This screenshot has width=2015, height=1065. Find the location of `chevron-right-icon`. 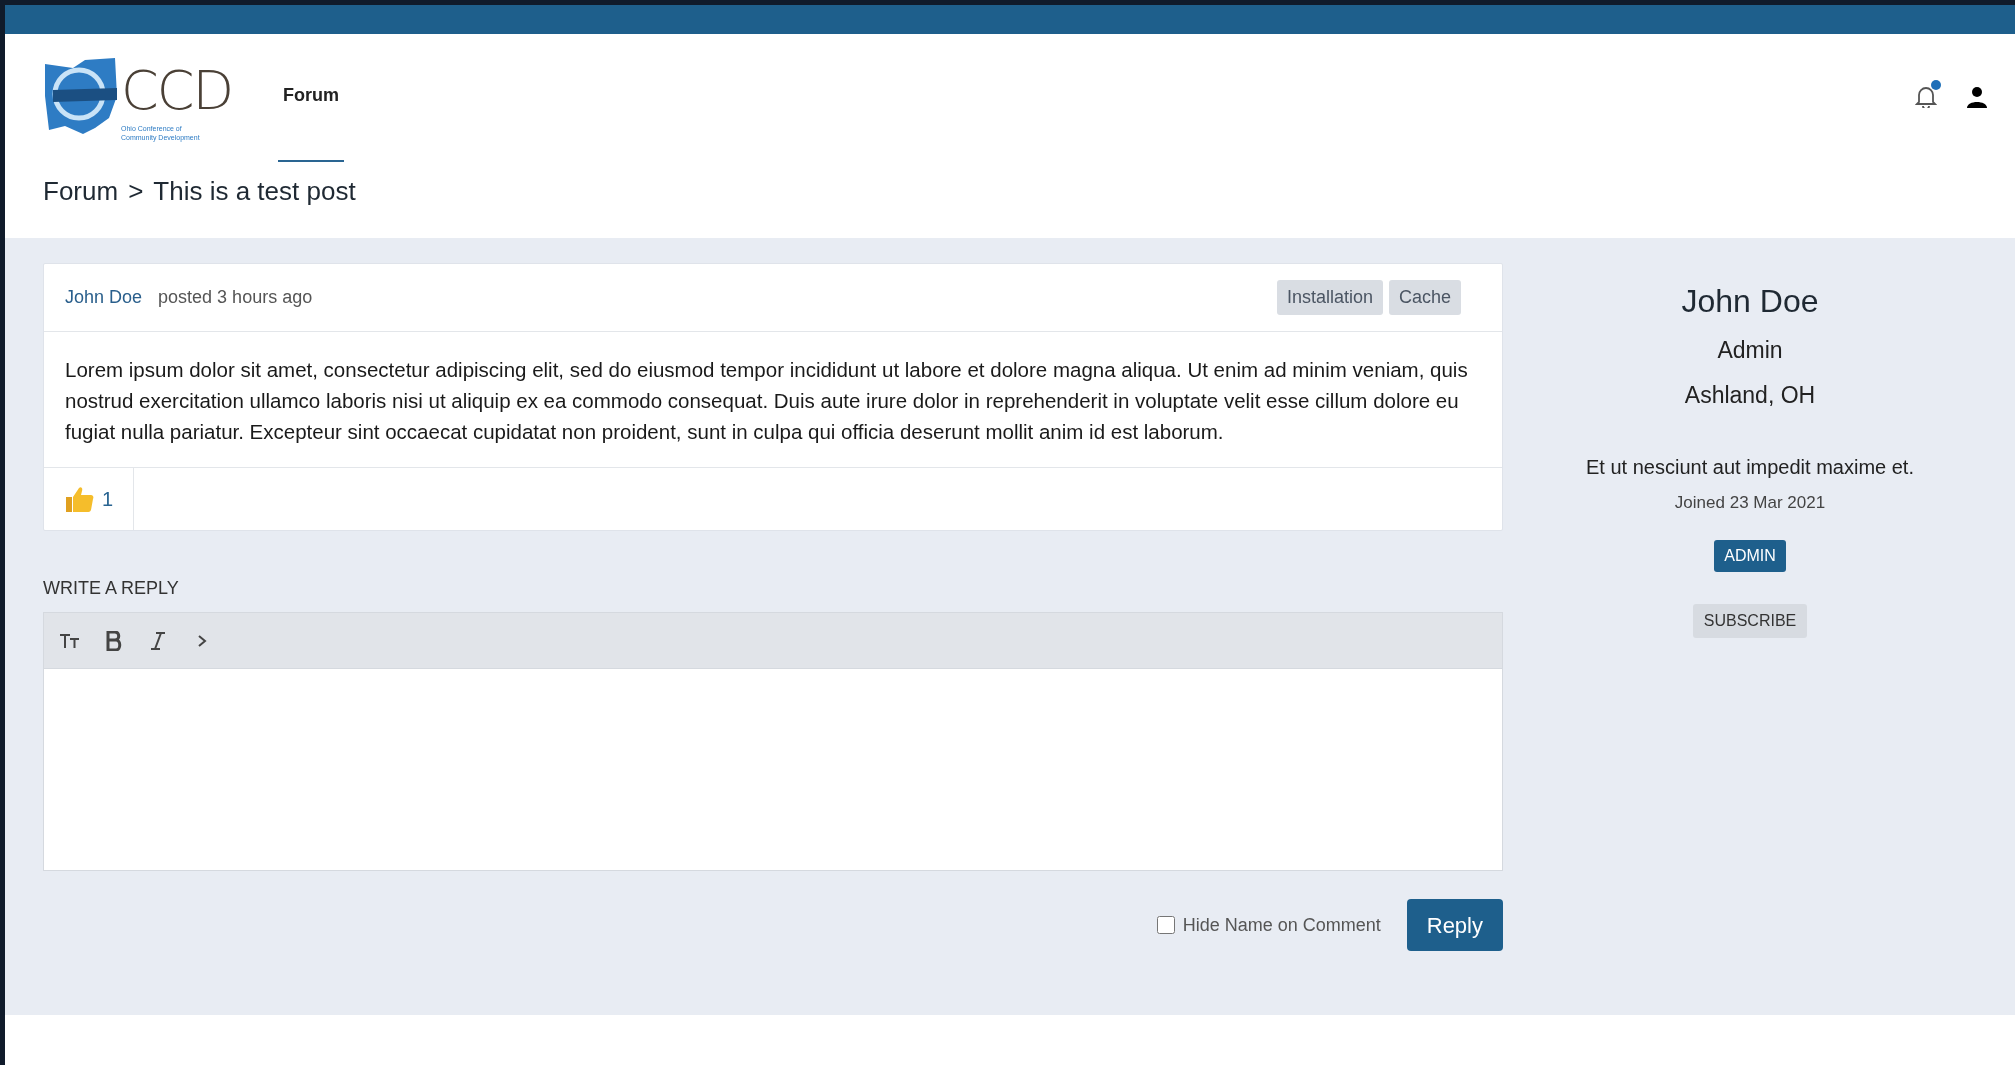

chevron-right-icon is located at coordinates (202, 640).